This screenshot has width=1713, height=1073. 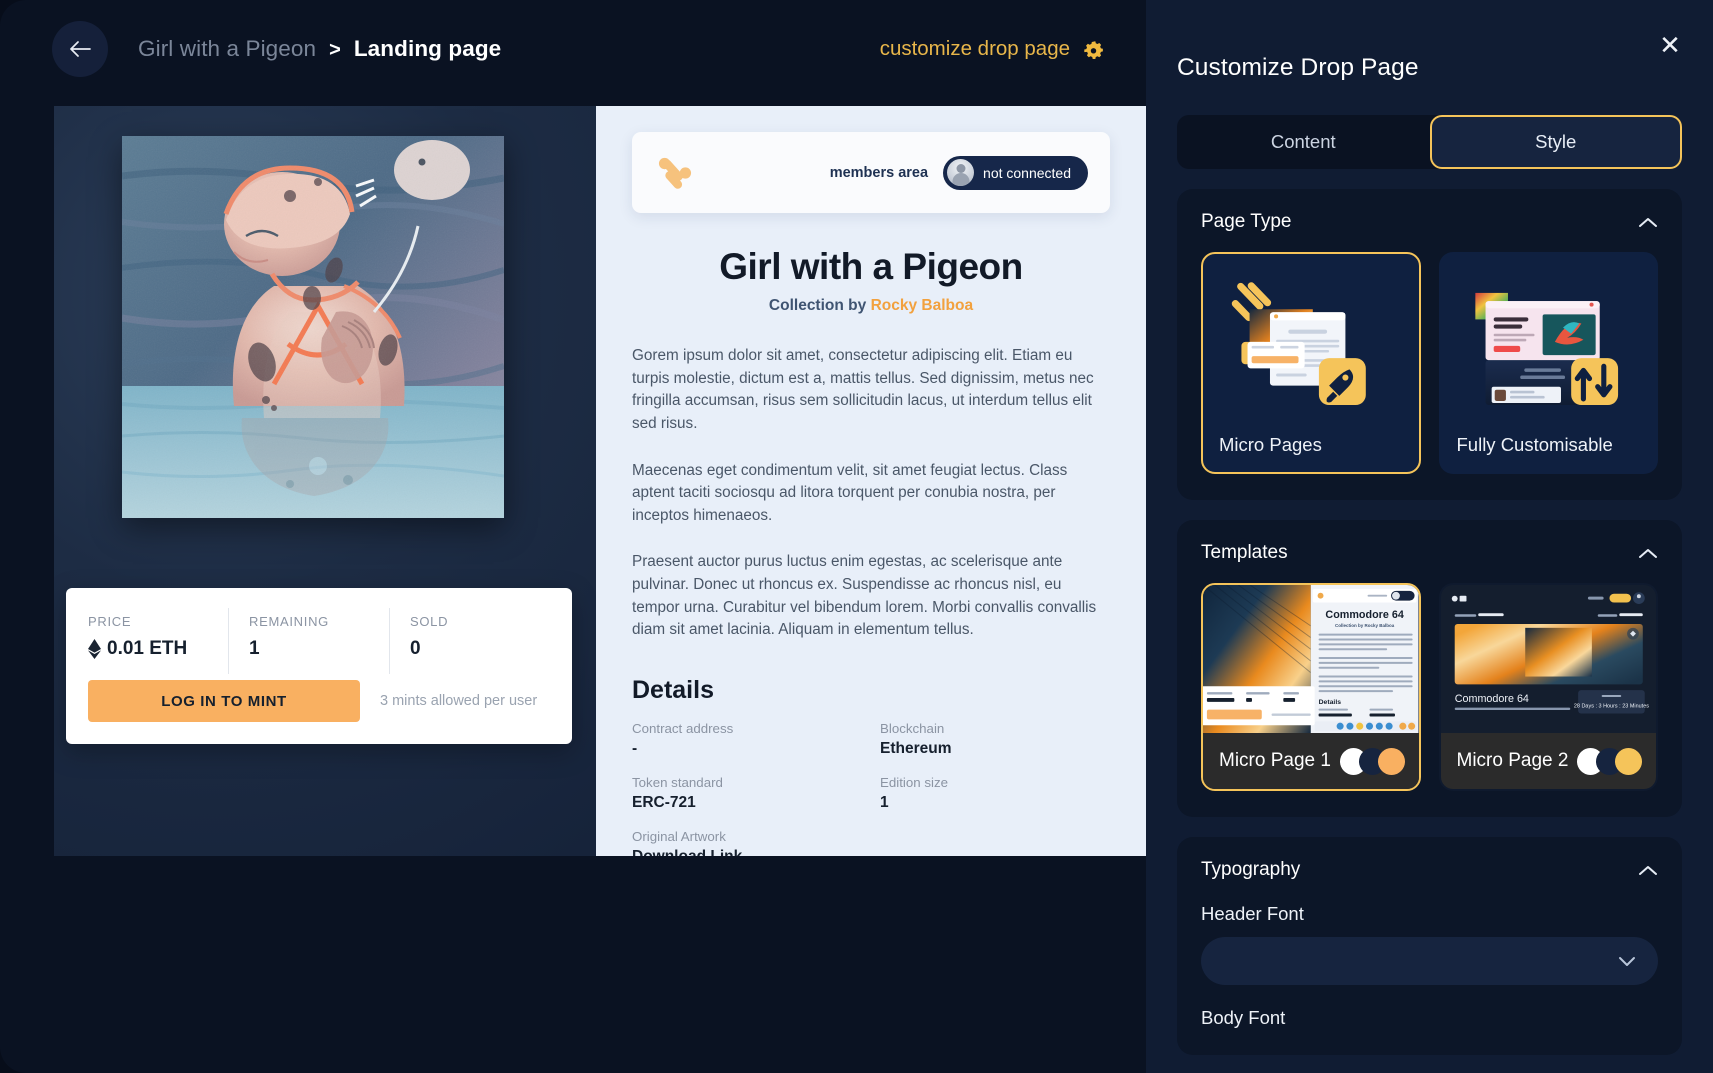 I want to click on mint-action-row: LOG IN TO MINT 3 mints allowed per user, so click(x=319, y=701).